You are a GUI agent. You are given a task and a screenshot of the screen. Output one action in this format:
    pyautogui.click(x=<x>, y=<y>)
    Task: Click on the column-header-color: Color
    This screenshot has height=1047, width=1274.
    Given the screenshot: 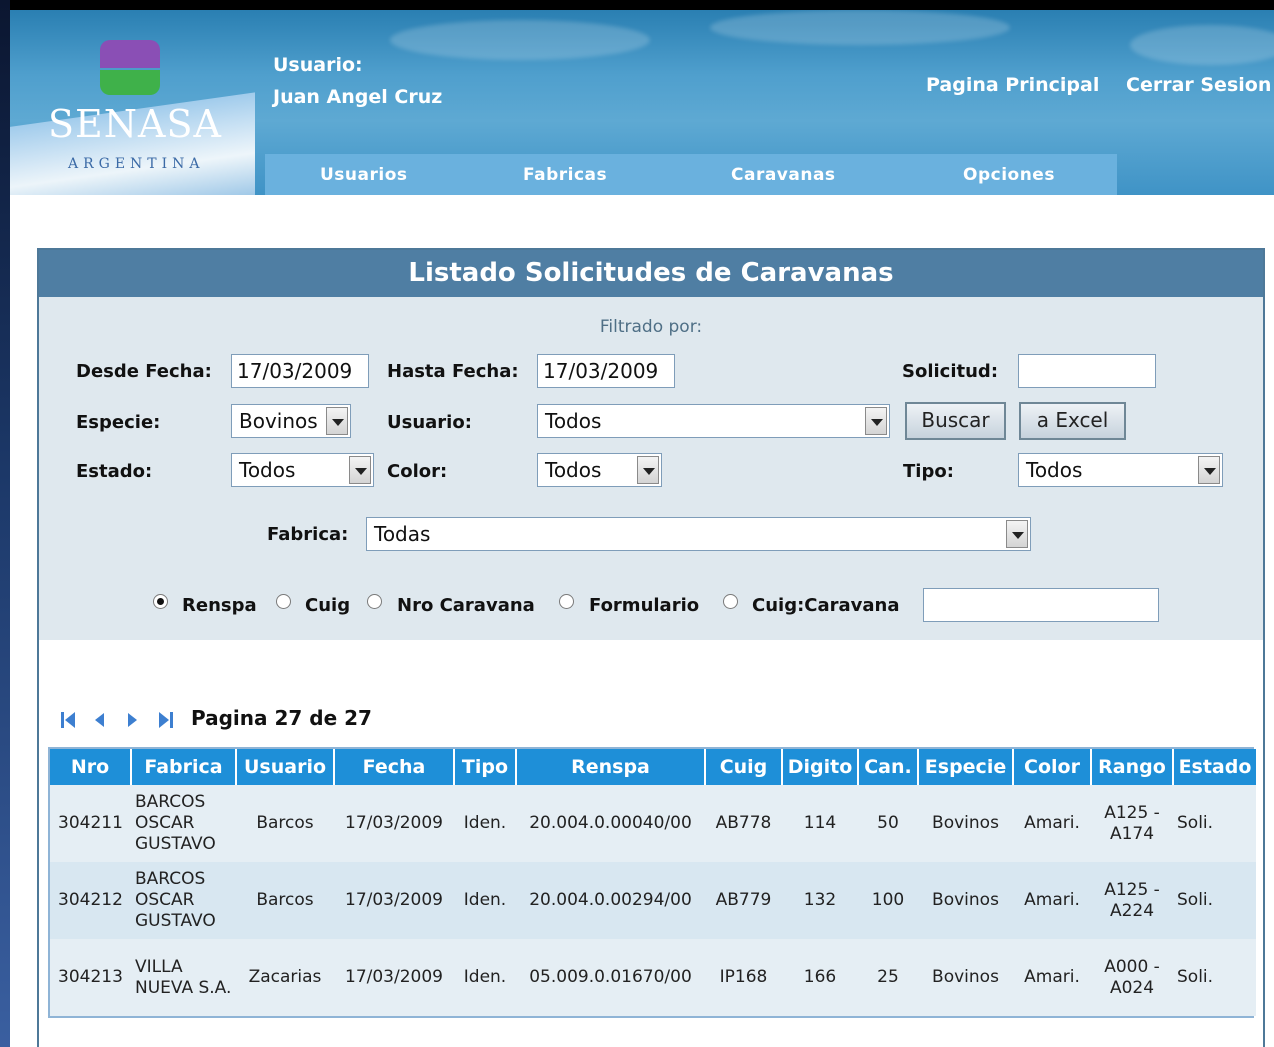 What is the action you would take?
    pyautogui.click(x=1052, y=767)
    